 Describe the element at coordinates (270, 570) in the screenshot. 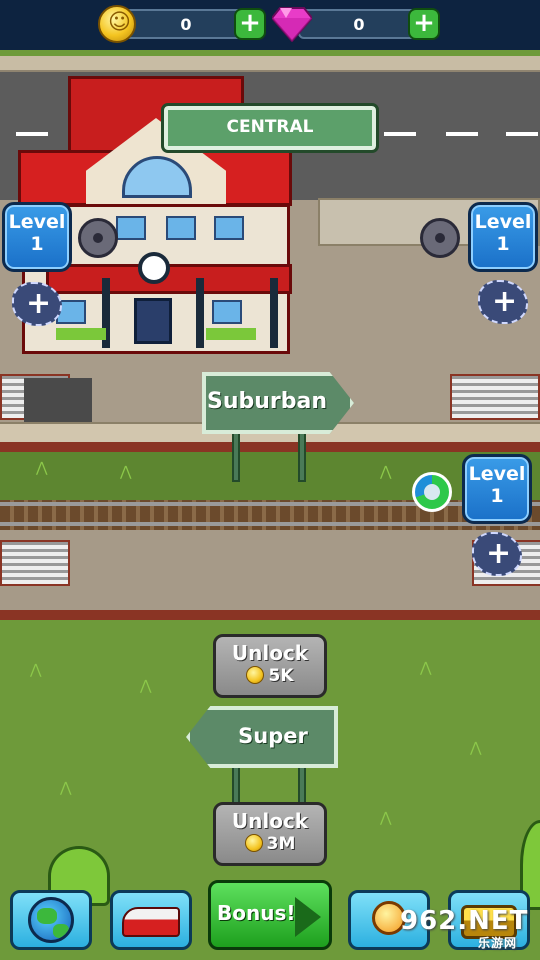

I see `suburban-platform` at that location.